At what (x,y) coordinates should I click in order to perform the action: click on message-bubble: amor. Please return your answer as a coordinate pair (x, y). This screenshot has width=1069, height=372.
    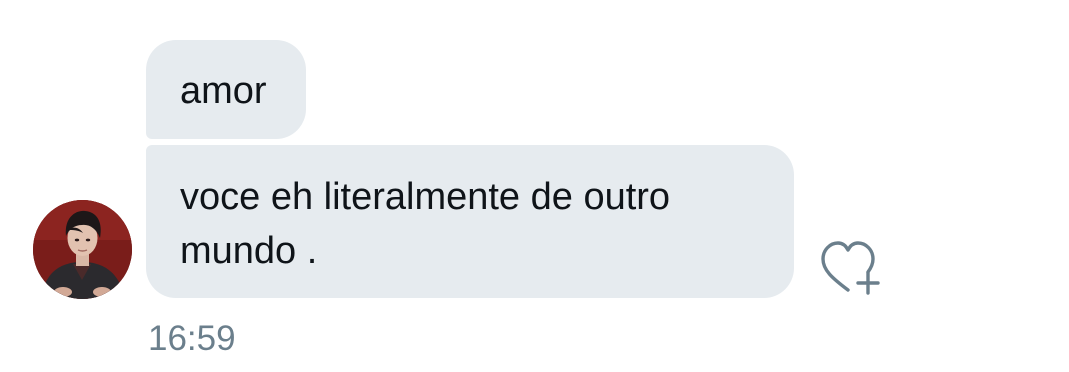
    Looking at the image, I should click on (226, 89).